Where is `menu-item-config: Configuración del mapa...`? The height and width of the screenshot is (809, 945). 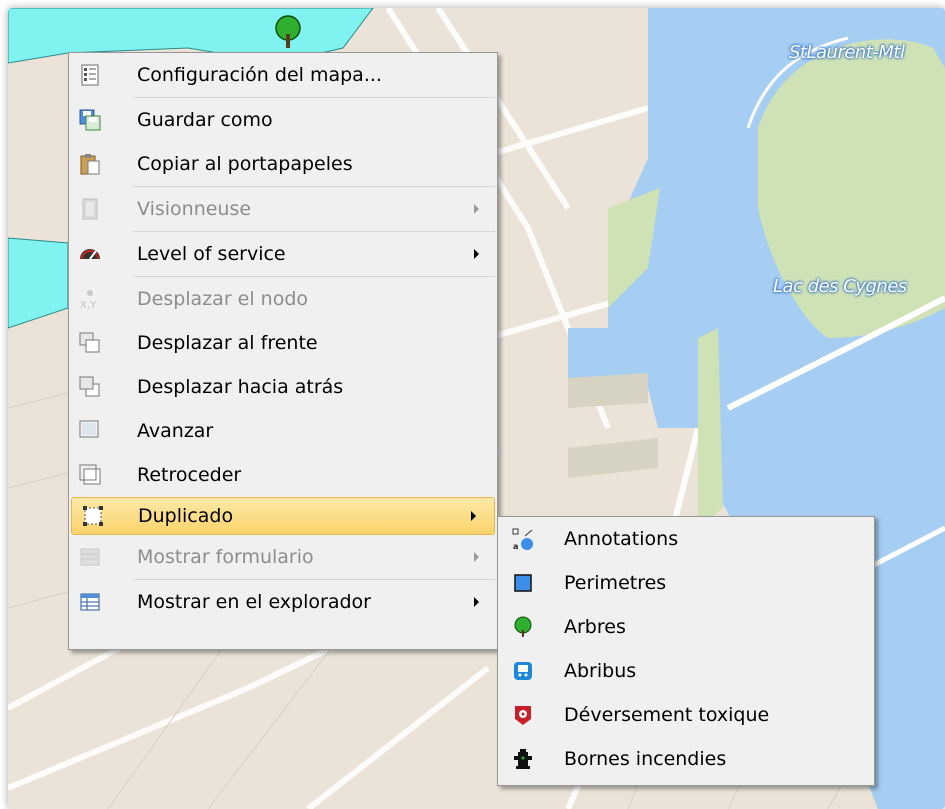
menu-item-config: Configuración del mapa... is located at coordinates (283, 75).